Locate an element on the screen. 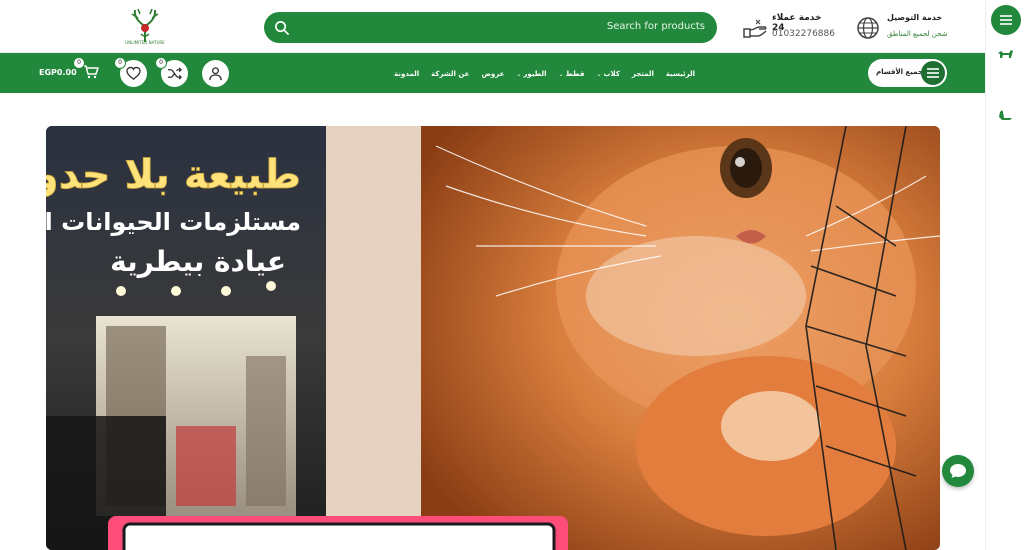 This screenshot has height=550, width=1024. all-categories-label: جميع الأقسام is located at coordinates (899, 72).